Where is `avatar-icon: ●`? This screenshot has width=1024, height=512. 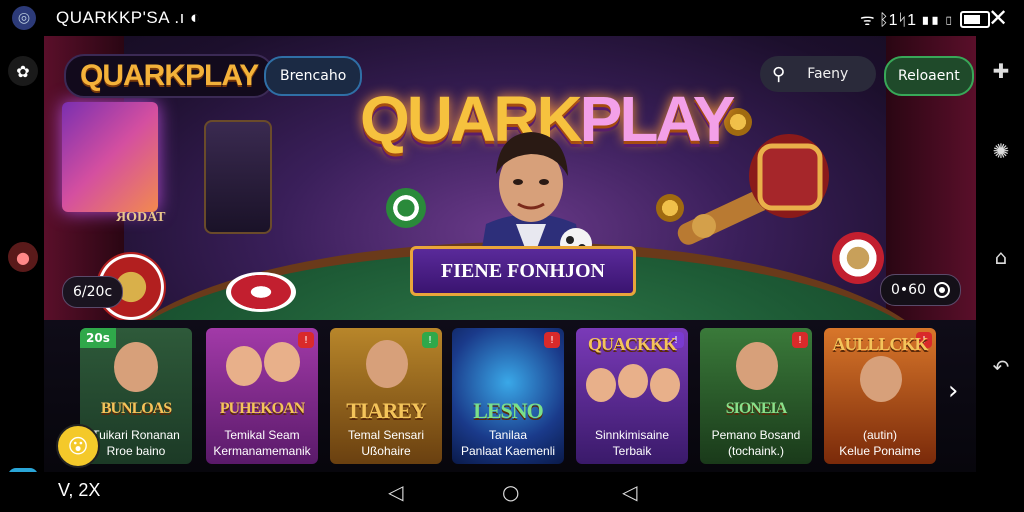 avatar-icon: ● is located at coordinates (23, 257).